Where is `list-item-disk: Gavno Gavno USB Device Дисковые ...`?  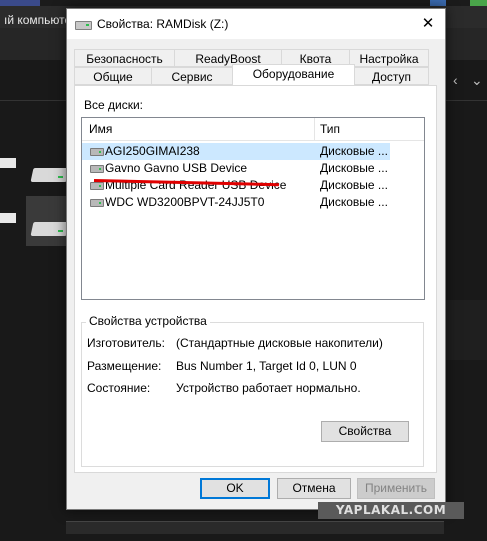
list-item-disk: Gavno Gavno USB Device Дисковые ... is located at coordinates (236, 168).